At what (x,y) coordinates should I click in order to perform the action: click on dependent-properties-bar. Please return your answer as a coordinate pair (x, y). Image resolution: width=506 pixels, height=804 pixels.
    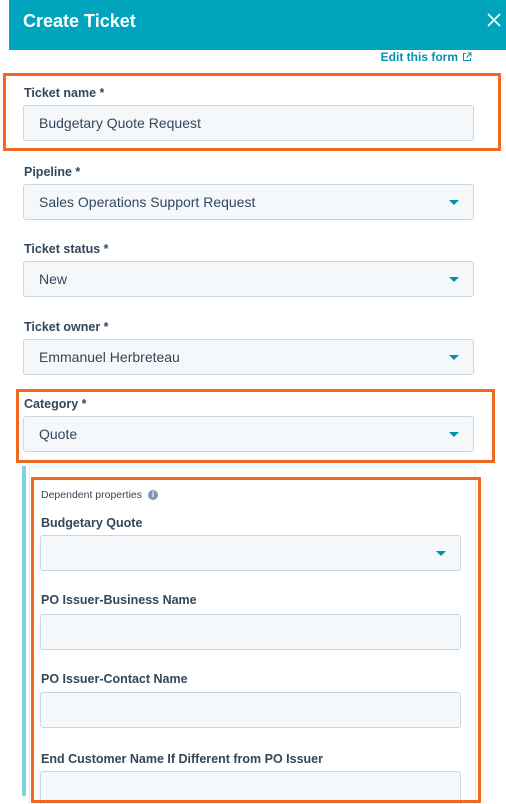
    Looking at the image, I should click on (24, 631).